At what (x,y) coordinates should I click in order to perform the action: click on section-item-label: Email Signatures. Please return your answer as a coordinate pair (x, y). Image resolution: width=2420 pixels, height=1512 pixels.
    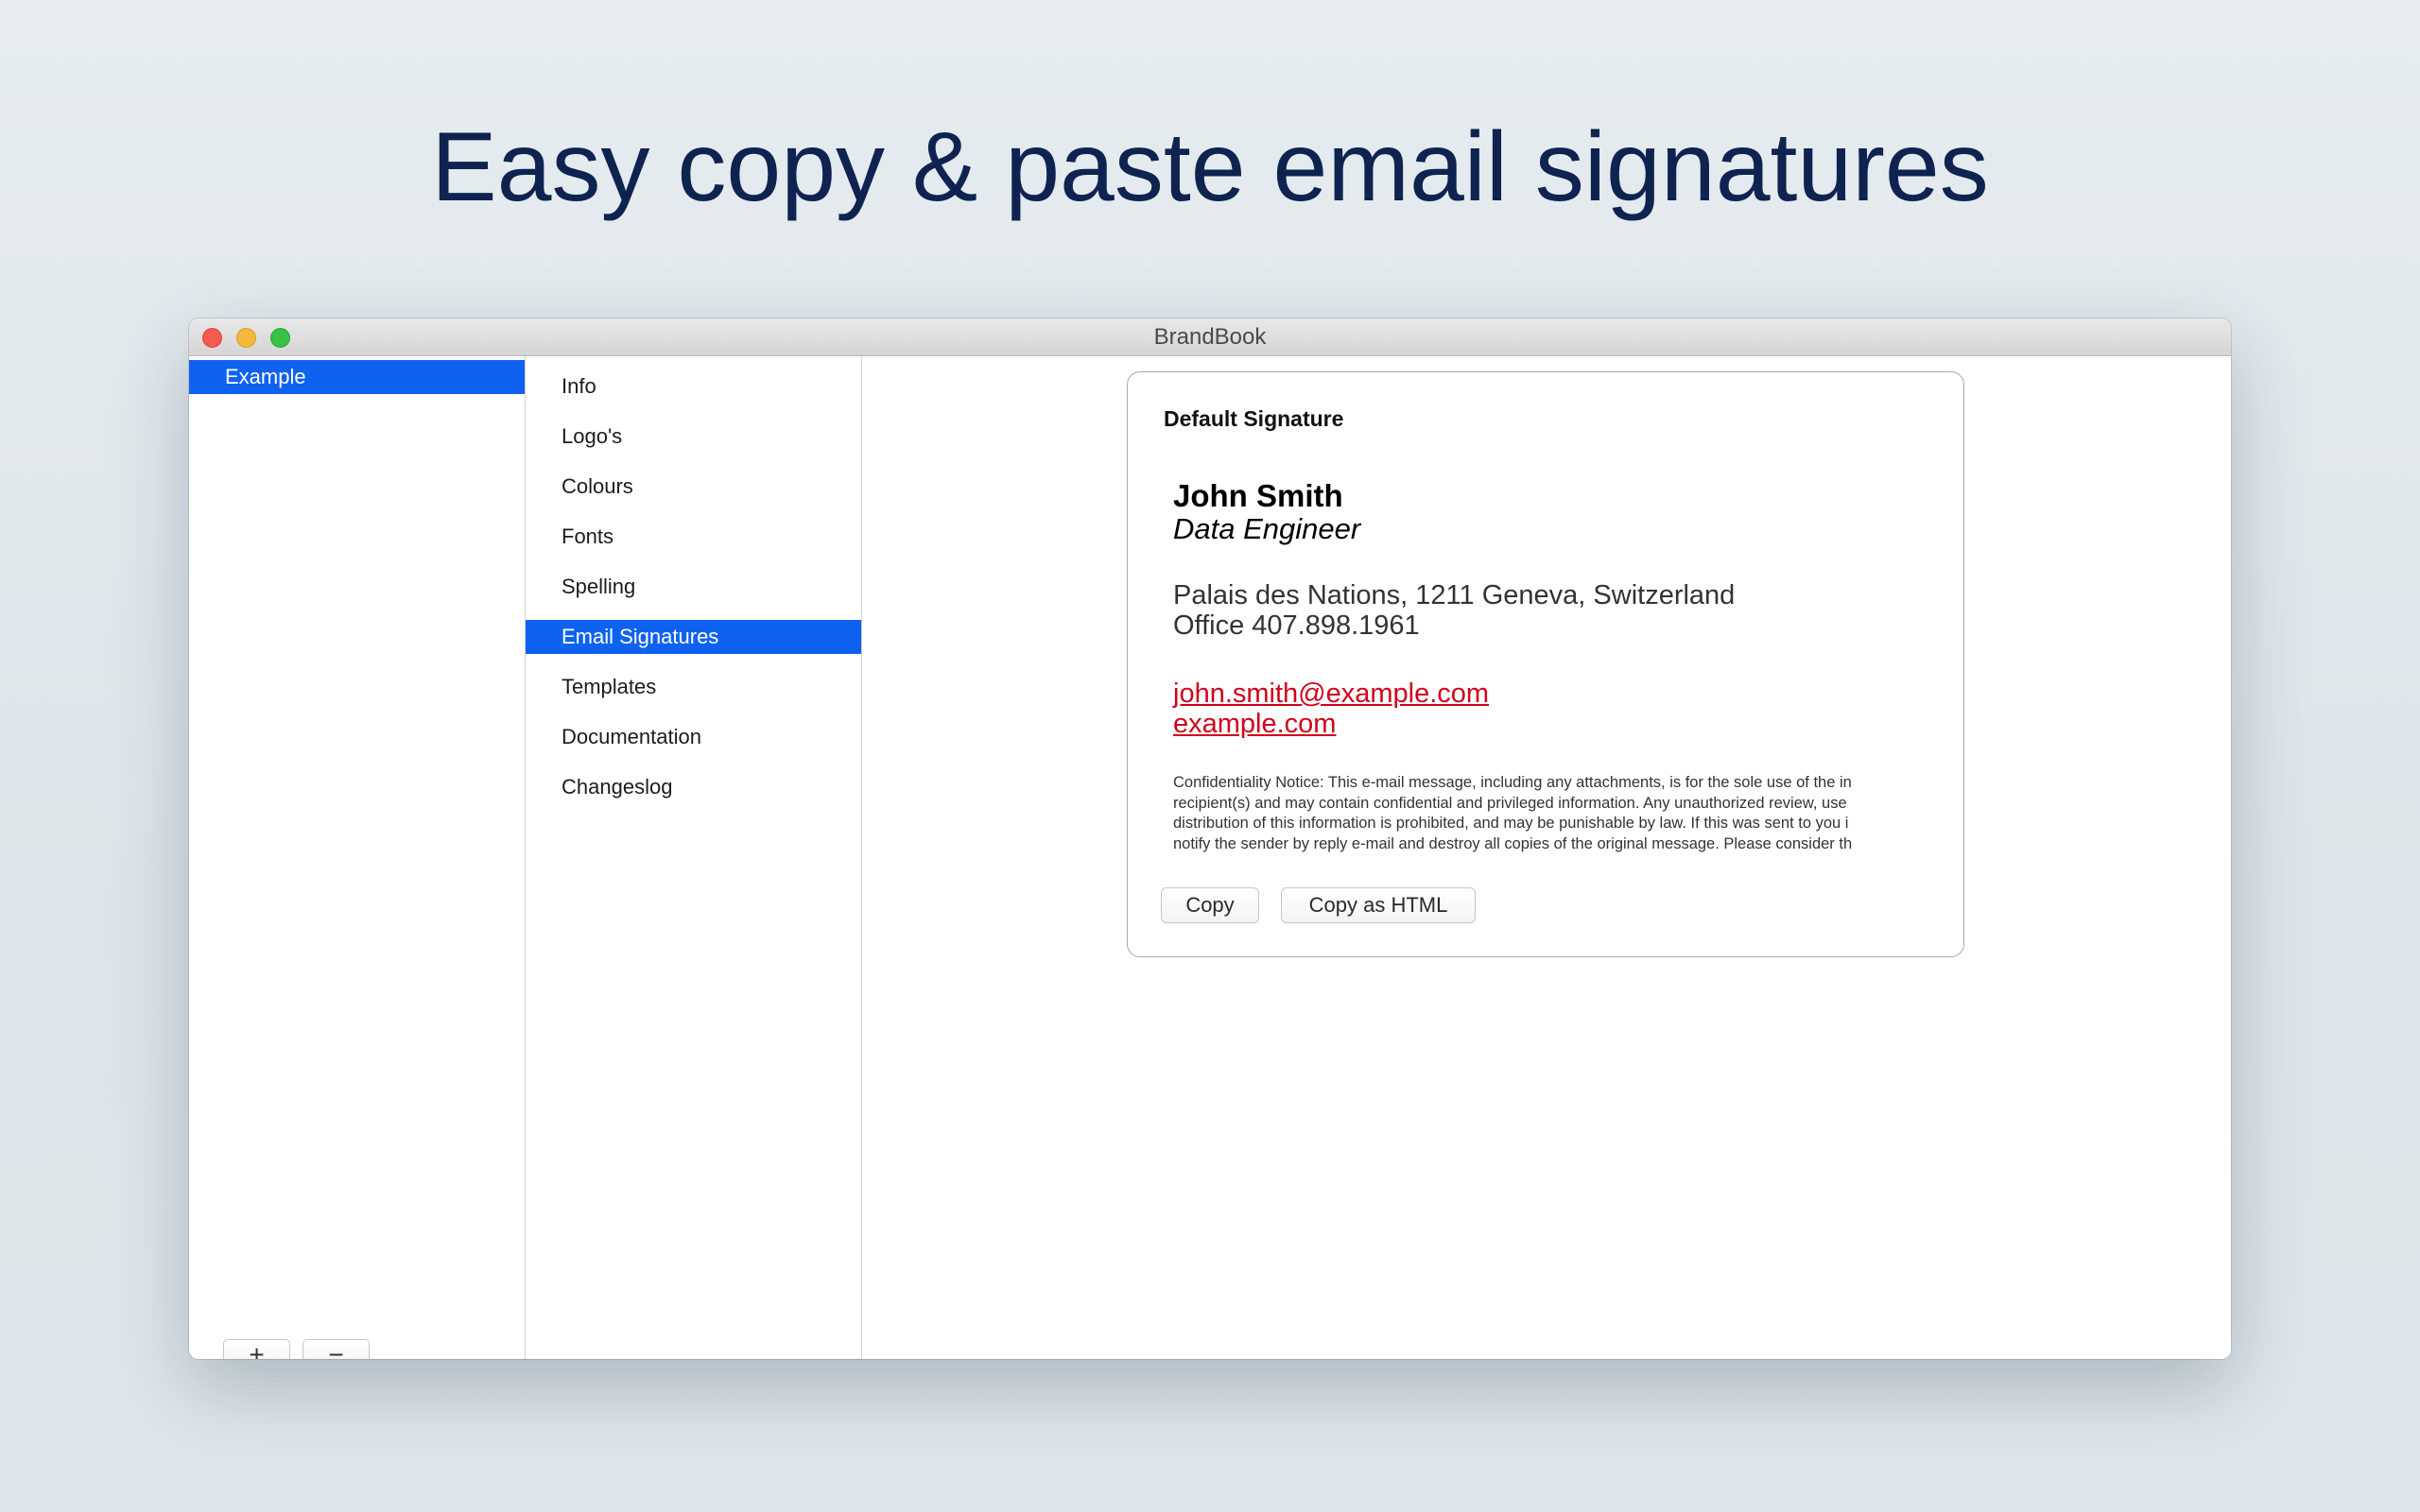
    Looking at the image, I should click on (640, 636).